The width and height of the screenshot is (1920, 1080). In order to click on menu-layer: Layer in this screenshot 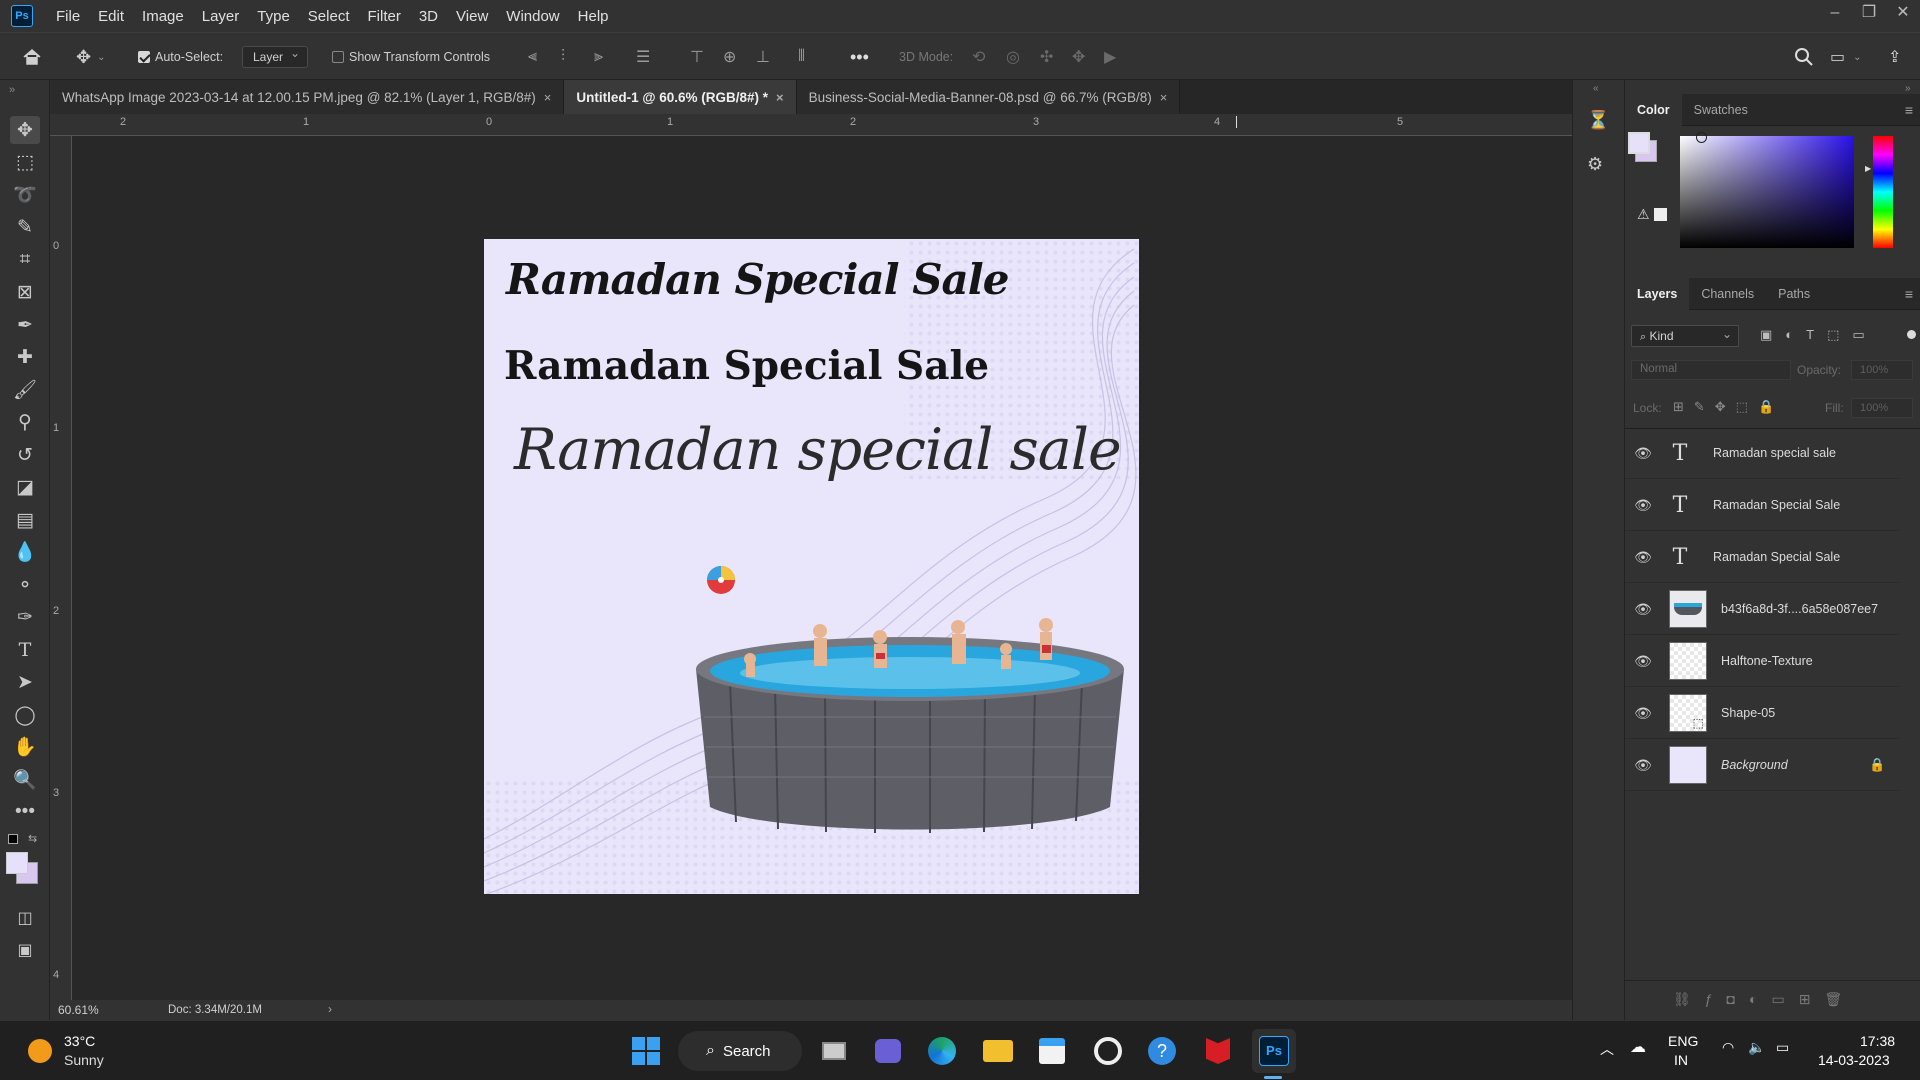, I will do `click(221, 16)`.